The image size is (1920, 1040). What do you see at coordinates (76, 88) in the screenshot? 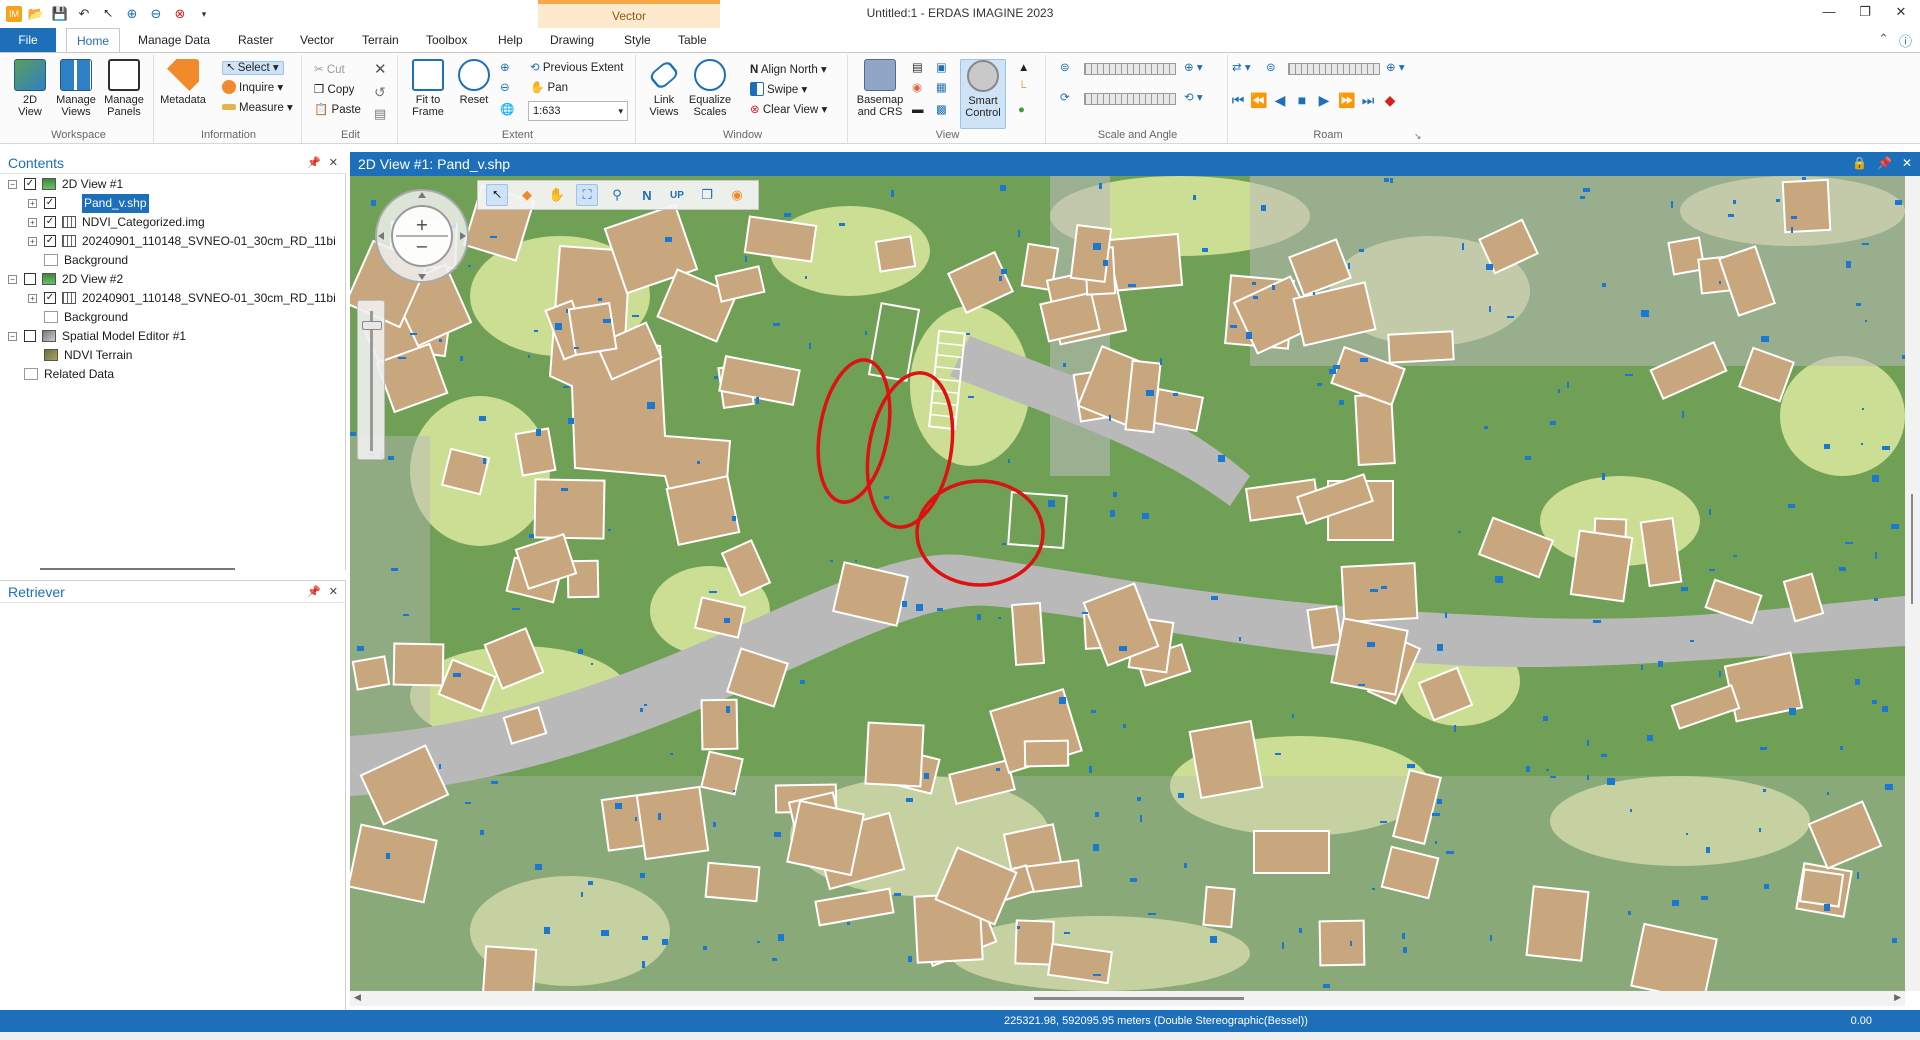
I see `manage-views-button: Manage Views` at bounding box center [76, 88].